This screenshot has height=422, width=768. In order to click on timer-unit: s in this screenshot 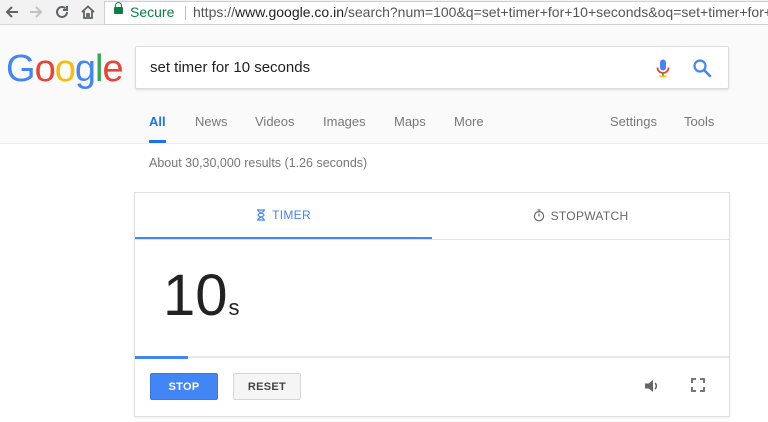, I will do `click(234, 307)`.